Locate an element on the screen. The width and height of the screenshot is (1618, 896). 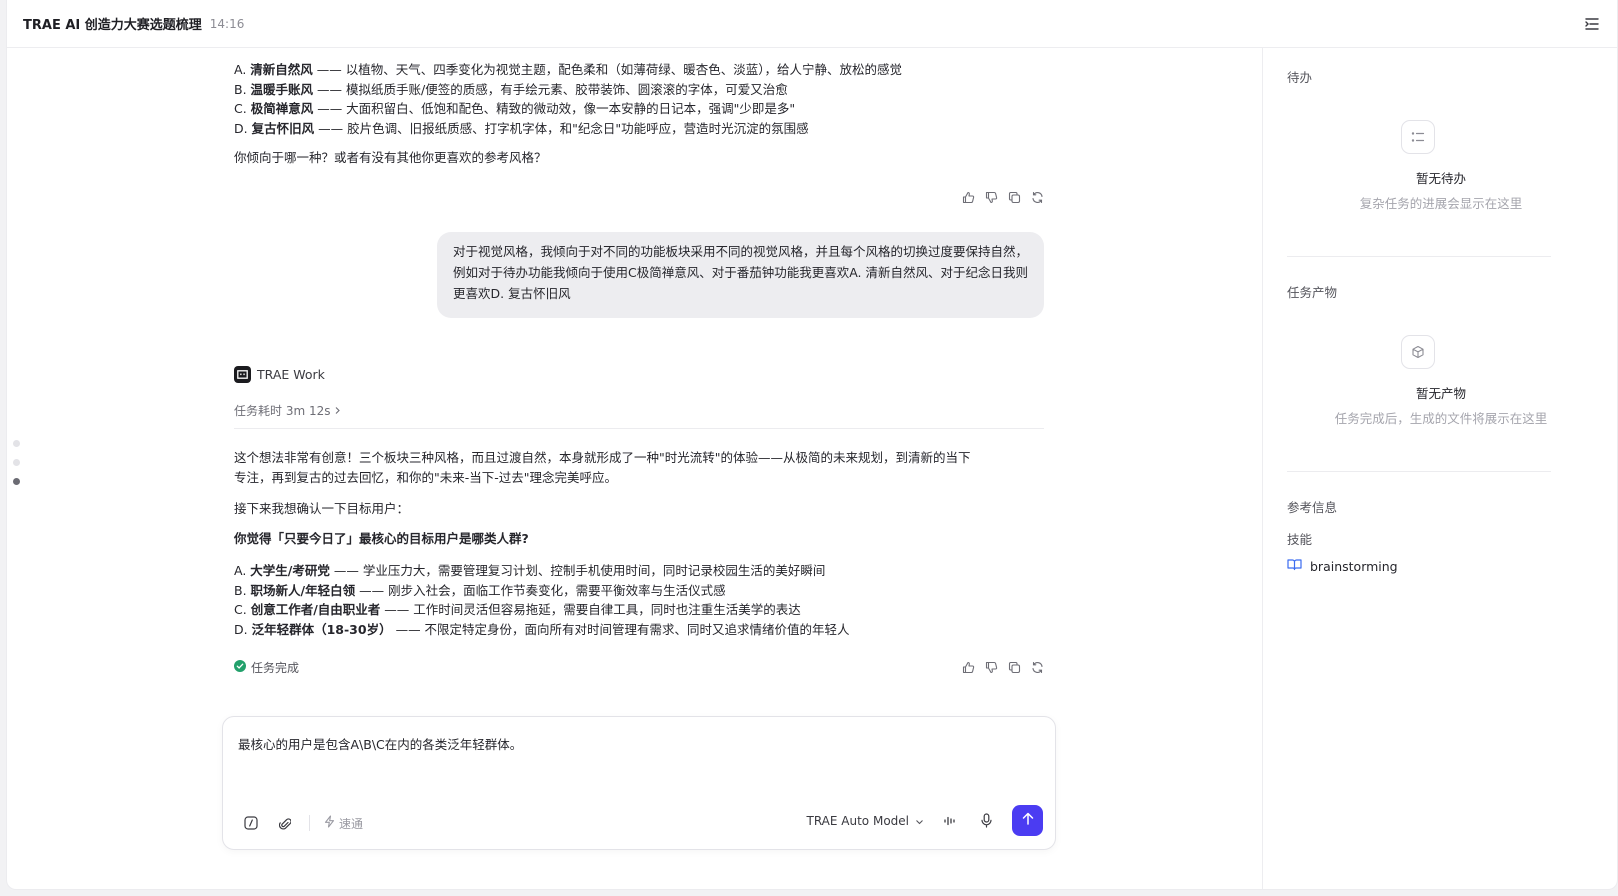
task-duration-label: 任务耗时 3m 12s is located at coordinates (282, 411).